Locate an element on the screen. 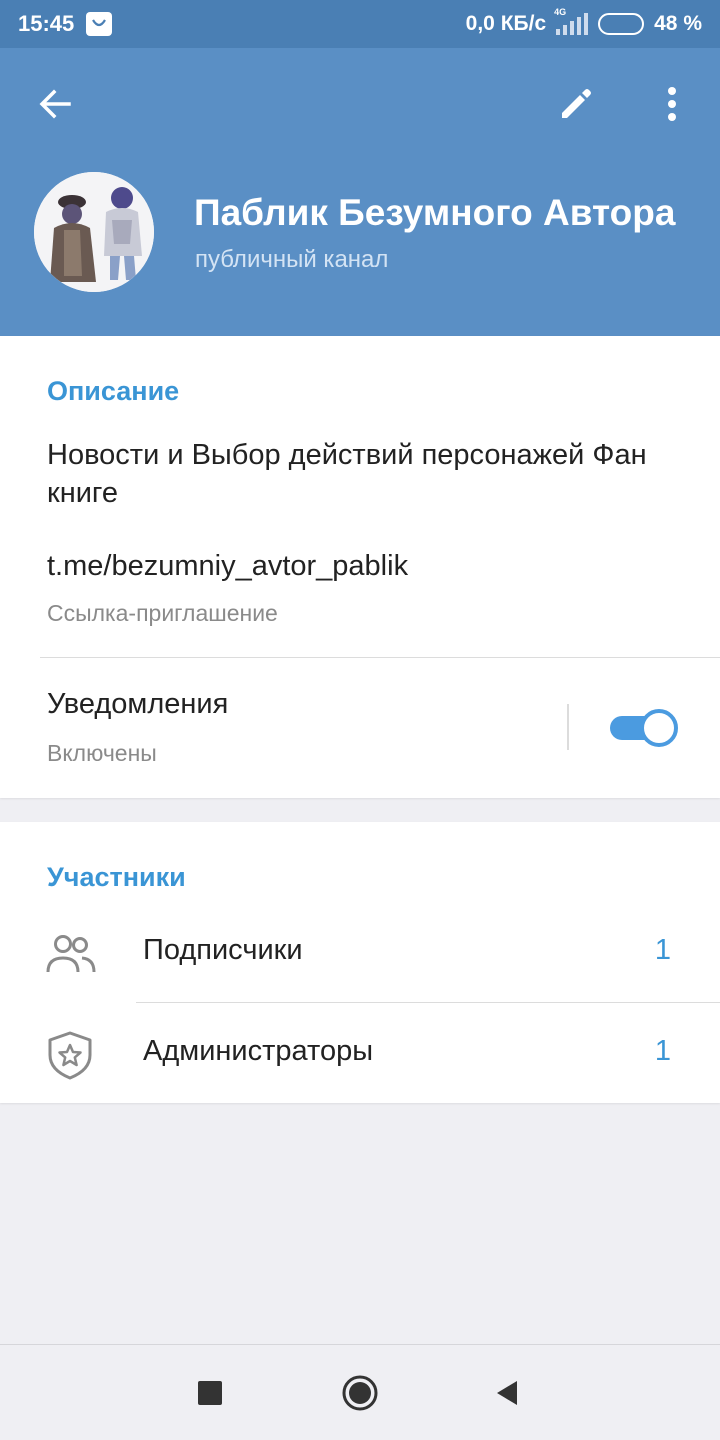  notifications-status: Включены is located at coordinates (102, 753).